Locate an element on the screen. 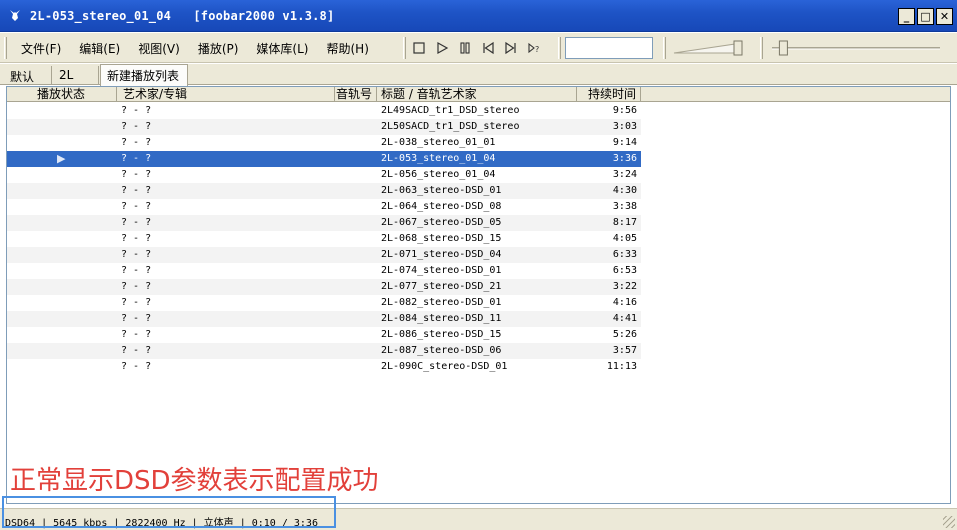 This screenshot has width=957, height=530. tab-default: 默认 is located at coordinates (28, 75).